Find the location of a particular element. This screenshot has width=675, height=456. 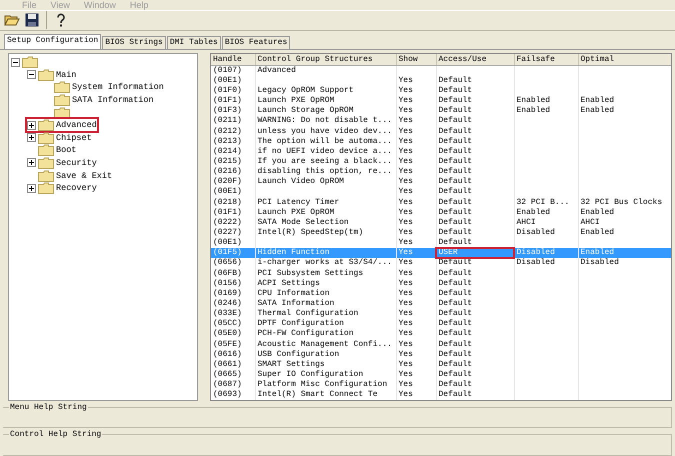

tree-item: Advanced is located at coordinates (76, 125).